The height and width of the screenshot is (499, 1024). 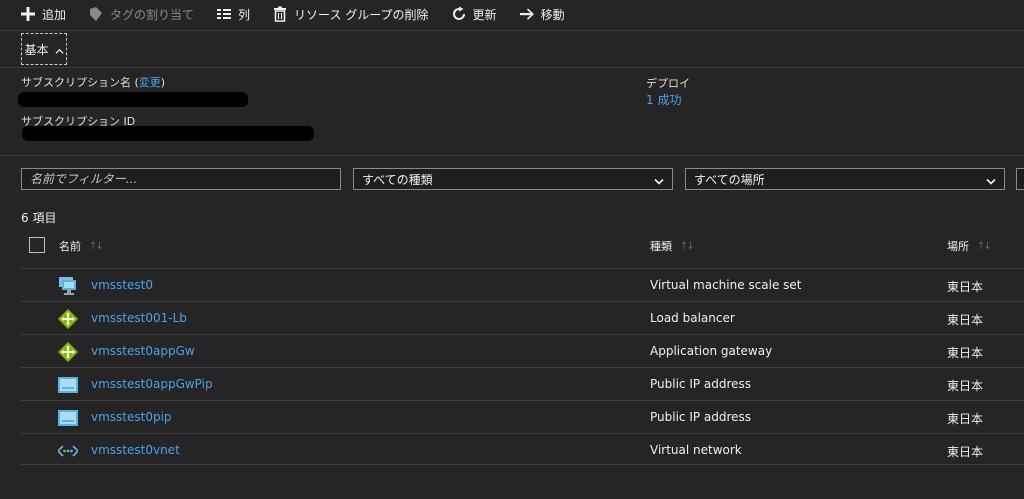 What do you see at coordinates (68, 319) in the screenshot?
I see `load-balancer-icon` at bounding box center [68, 319].